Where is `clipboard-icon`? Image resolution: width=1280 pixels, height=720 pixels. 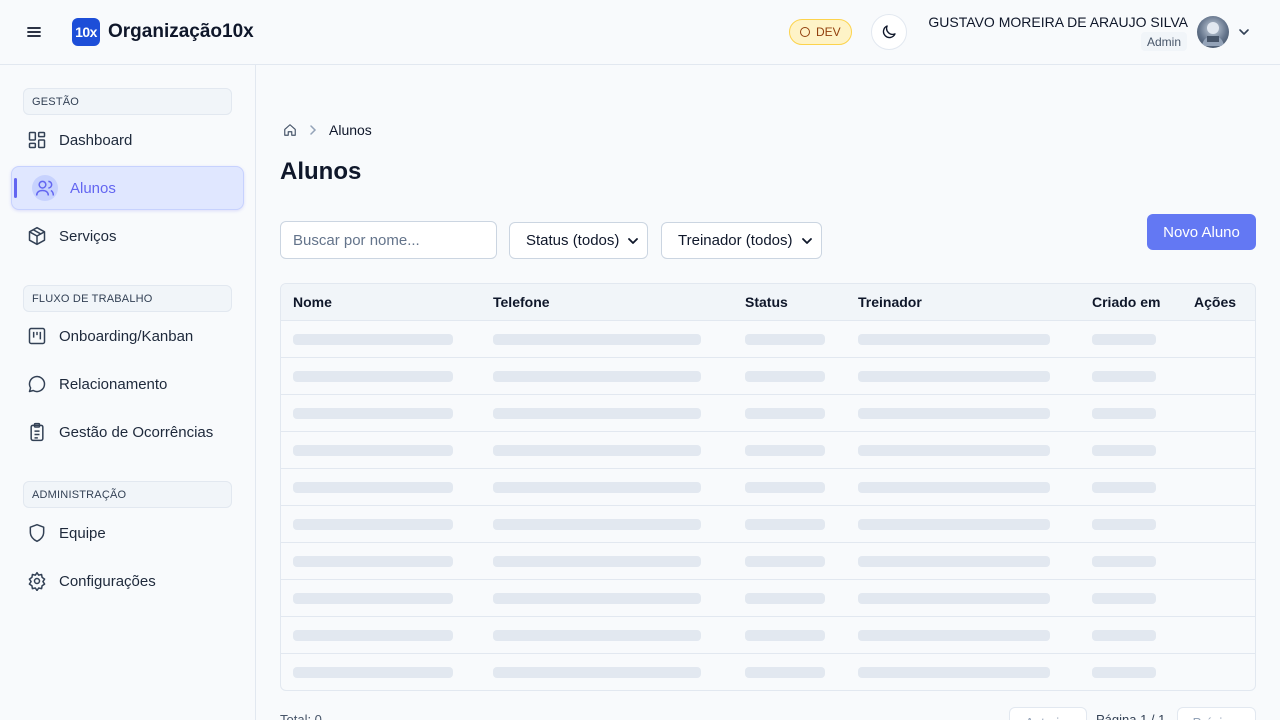
clipboard-icon is located at coordinates (37, 432).